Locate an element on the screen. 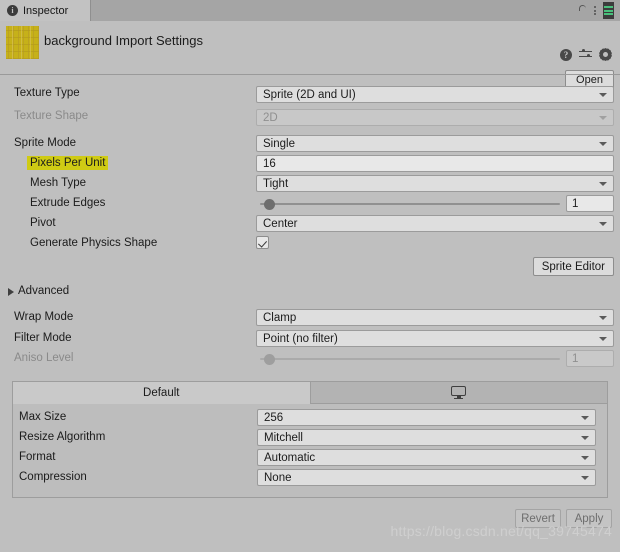 This screenshot has width=620, height=552. extrude-edges-slider-track is located at coordinates (410, 204).